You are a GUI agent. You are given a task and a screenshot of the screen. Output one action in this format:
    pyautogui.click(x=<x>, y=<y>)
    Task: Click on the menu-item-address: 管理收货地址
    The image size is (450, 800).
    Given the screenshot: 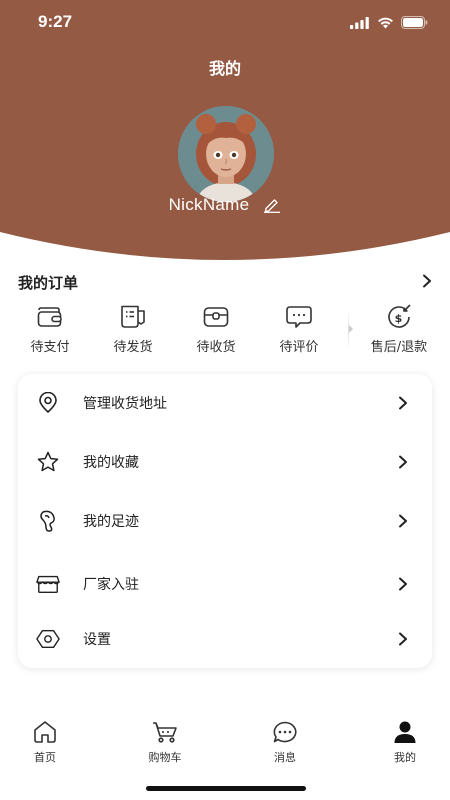 What is the action you would take?
    pyautogui.click(x=225, y=403)
    